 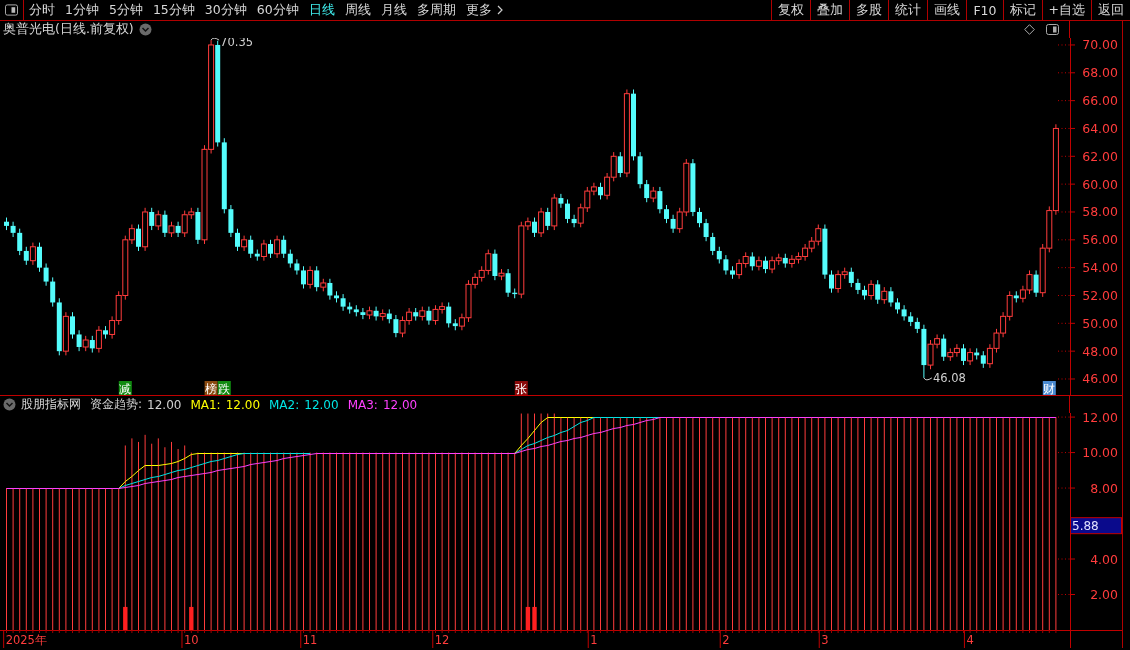 What do you see at coordinates (205, 404) in the screenshot?
I see `legend-label: MA1:` at bounding box center [205, 404].